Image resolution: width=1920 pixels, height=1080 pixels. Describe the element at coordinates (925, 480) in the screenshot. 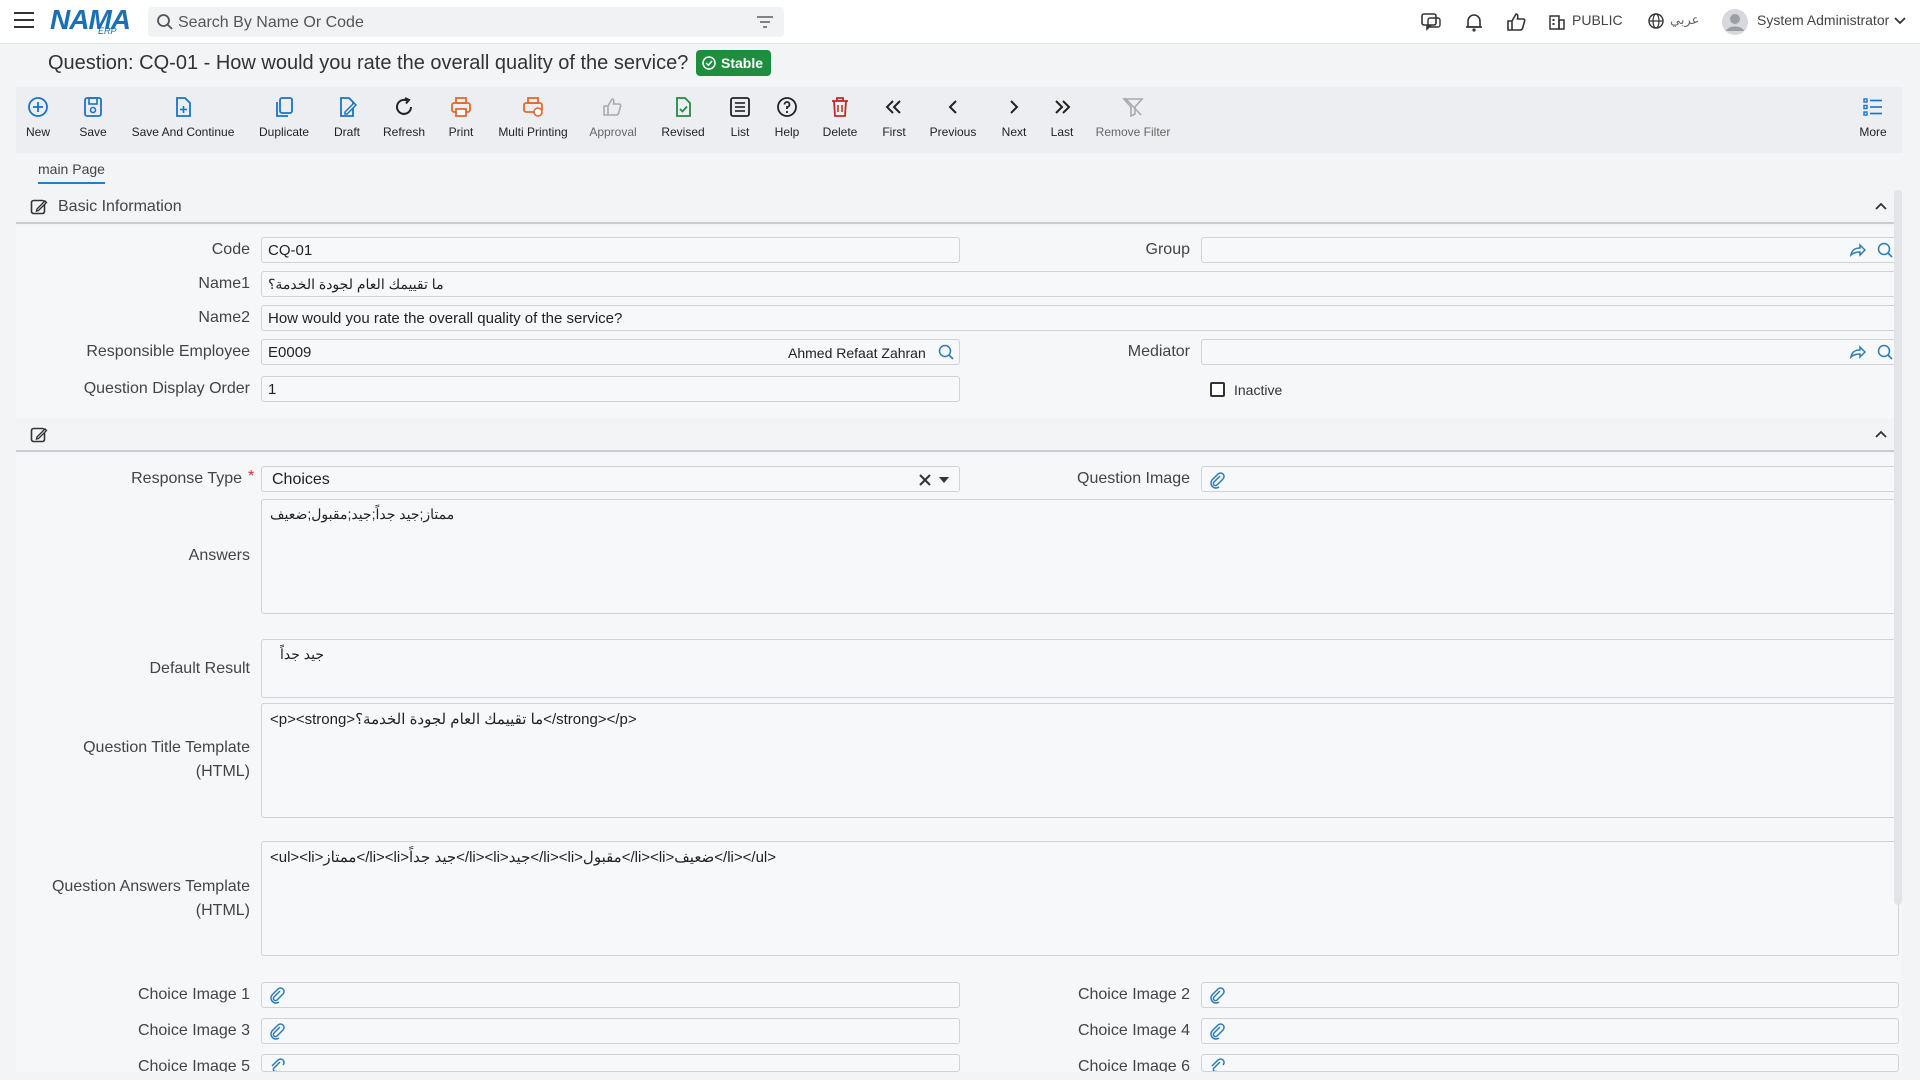

I see `clear-icon` at that location.